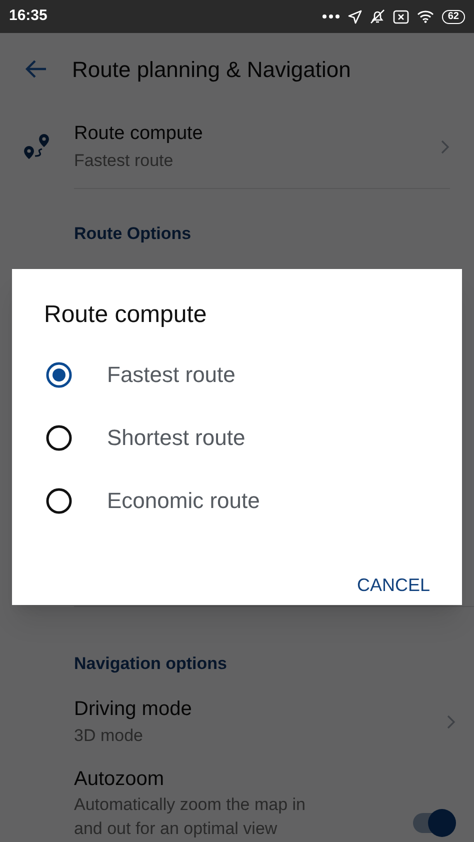 Image resolution: width=474 pixels, height=842 pixels. What do you see at coordinates (377, 16) in the screenshot?
I see `bell-off-icon` at bounding box center [377, 16].